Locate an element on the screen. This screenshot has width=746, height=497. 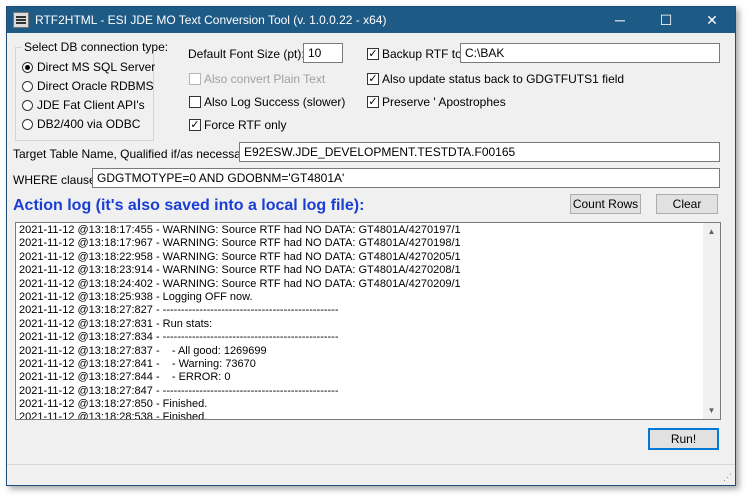
status-bar: ⋰ is located at coordinates (371, 475).